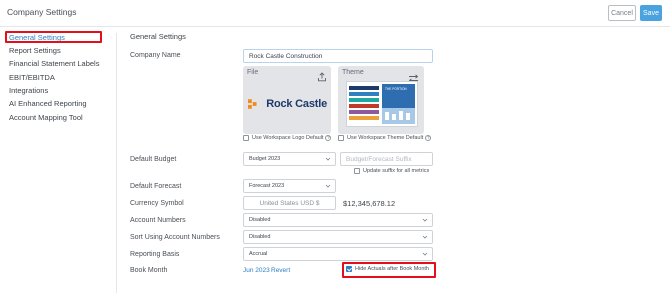  What do you see at coordinates (386, 159) in the screenshot?
I see `budget-suffix-input: Budget/Forecast Suffix` at bounding box center [386, 159].